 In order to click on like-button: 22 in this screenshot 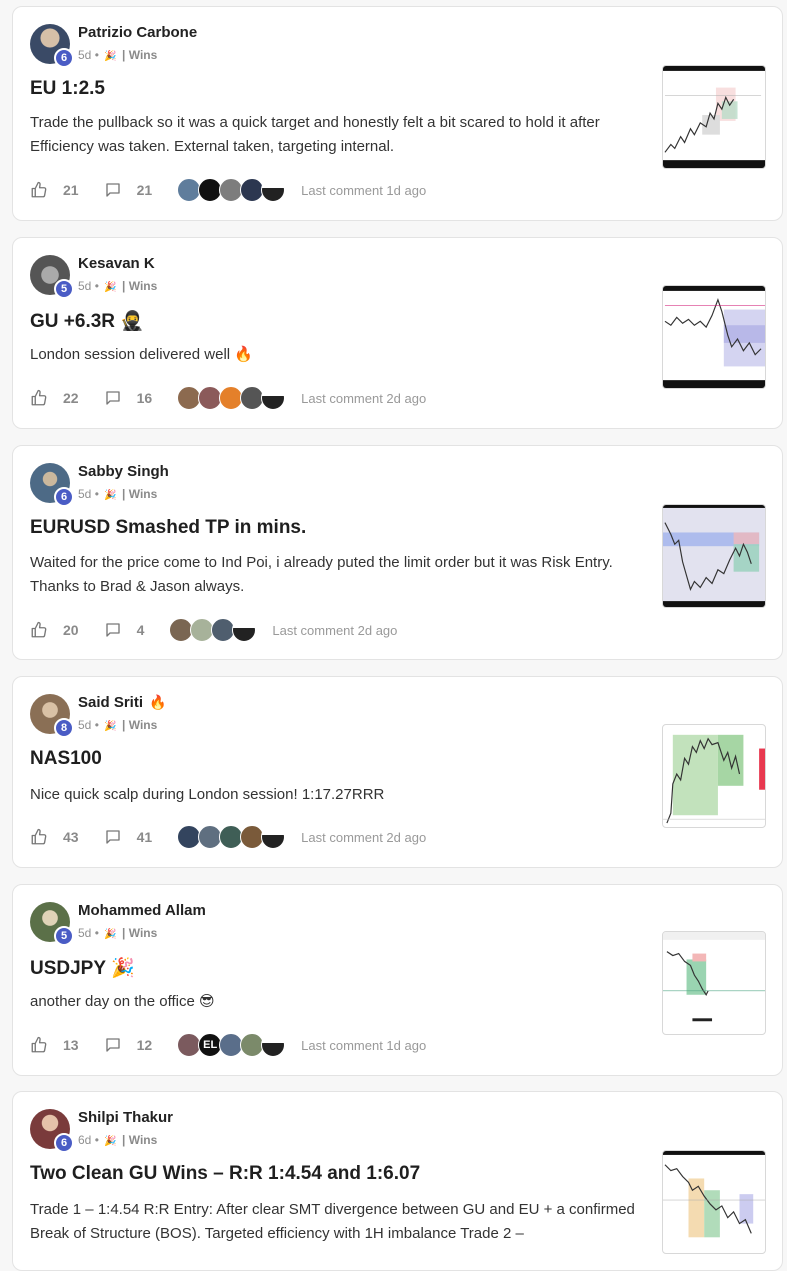, I will do `click(54, 398)`.